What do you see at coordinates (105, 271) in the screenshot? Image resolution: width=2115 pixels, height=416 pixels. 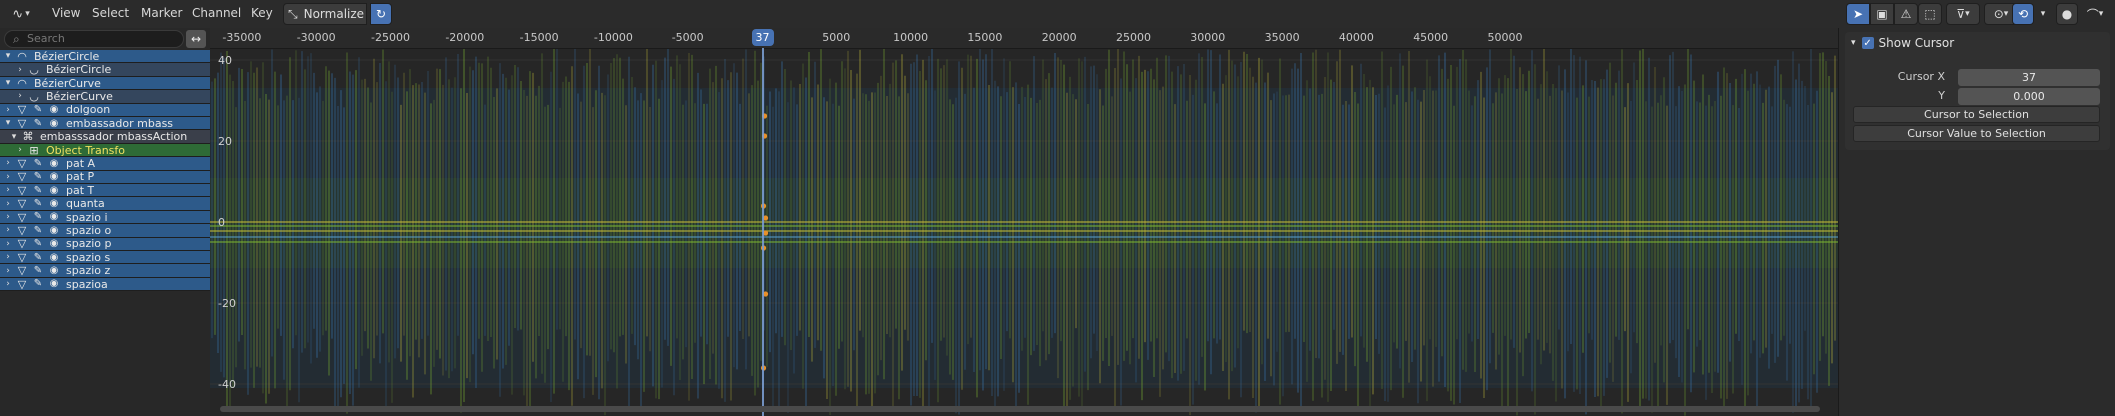 I see `channel-row: › ▽ ✎ ◉ spazio z` at bounding box center [105, 271].